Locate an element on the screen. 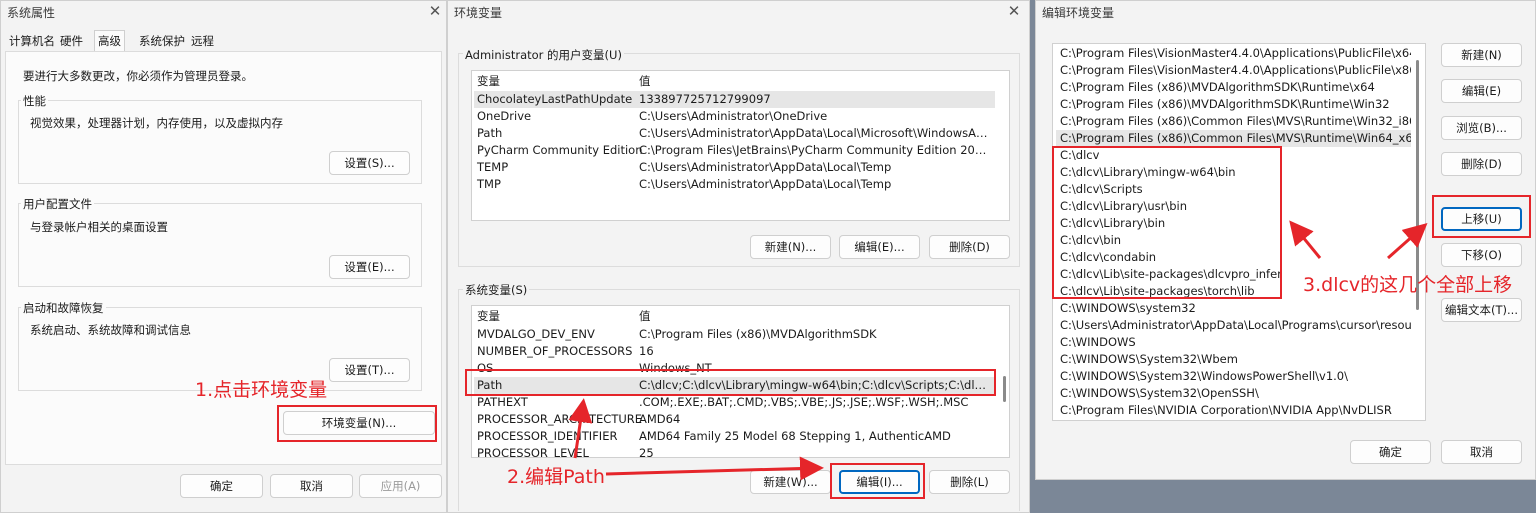  arrow-to-dlcv-paths is located at coordinates (1305, 239).